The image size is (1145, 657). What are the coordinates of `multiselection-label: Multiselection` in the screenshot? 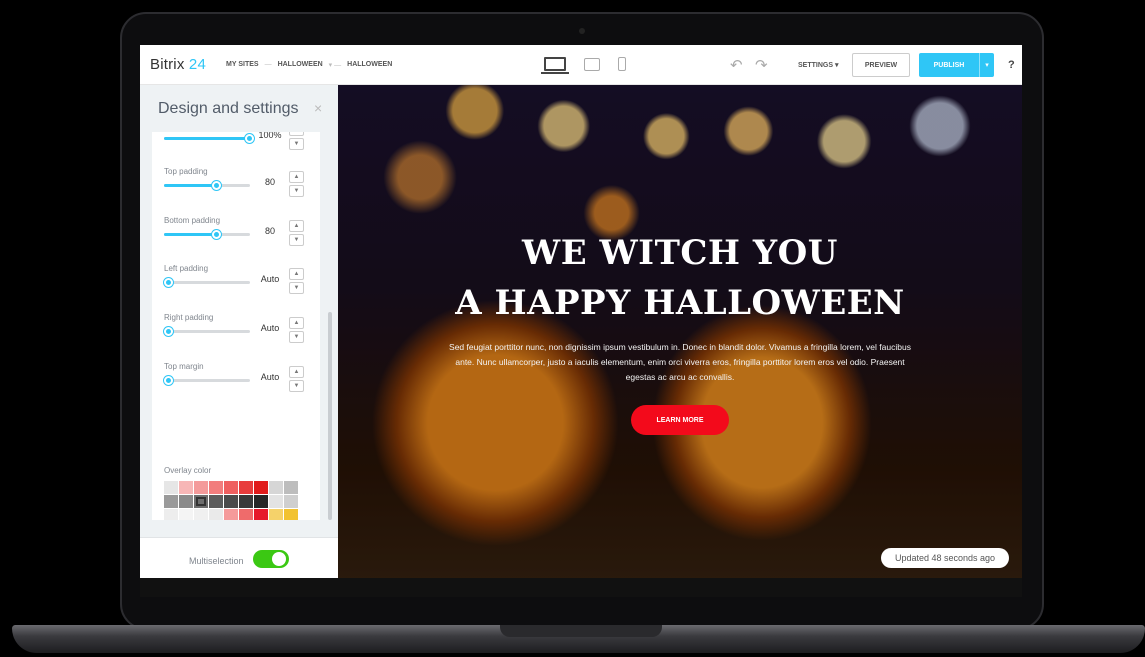 It's located at (216, 561).